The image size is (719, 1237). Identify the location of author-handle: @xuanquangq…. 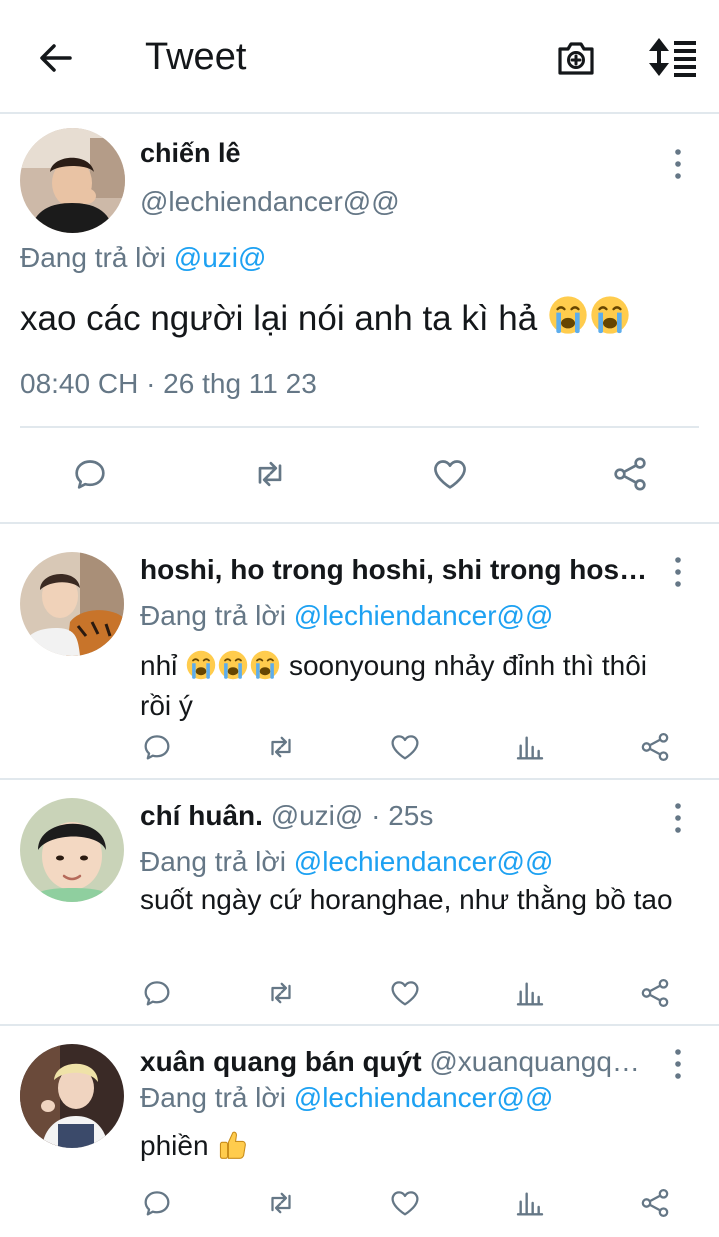
(534, 1061).